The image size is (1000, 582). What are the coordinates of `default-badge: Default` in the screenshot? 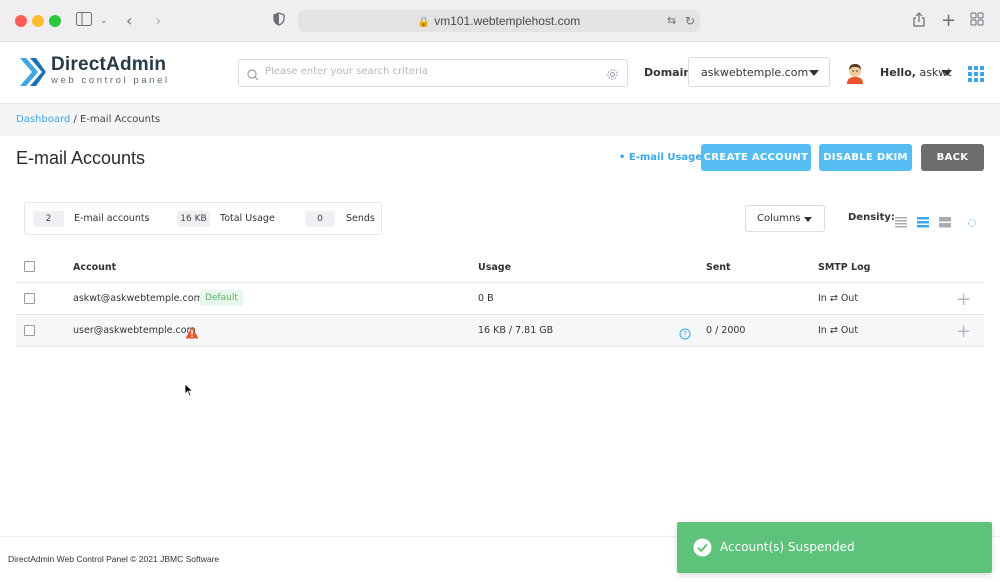 It's located at (221, 298).